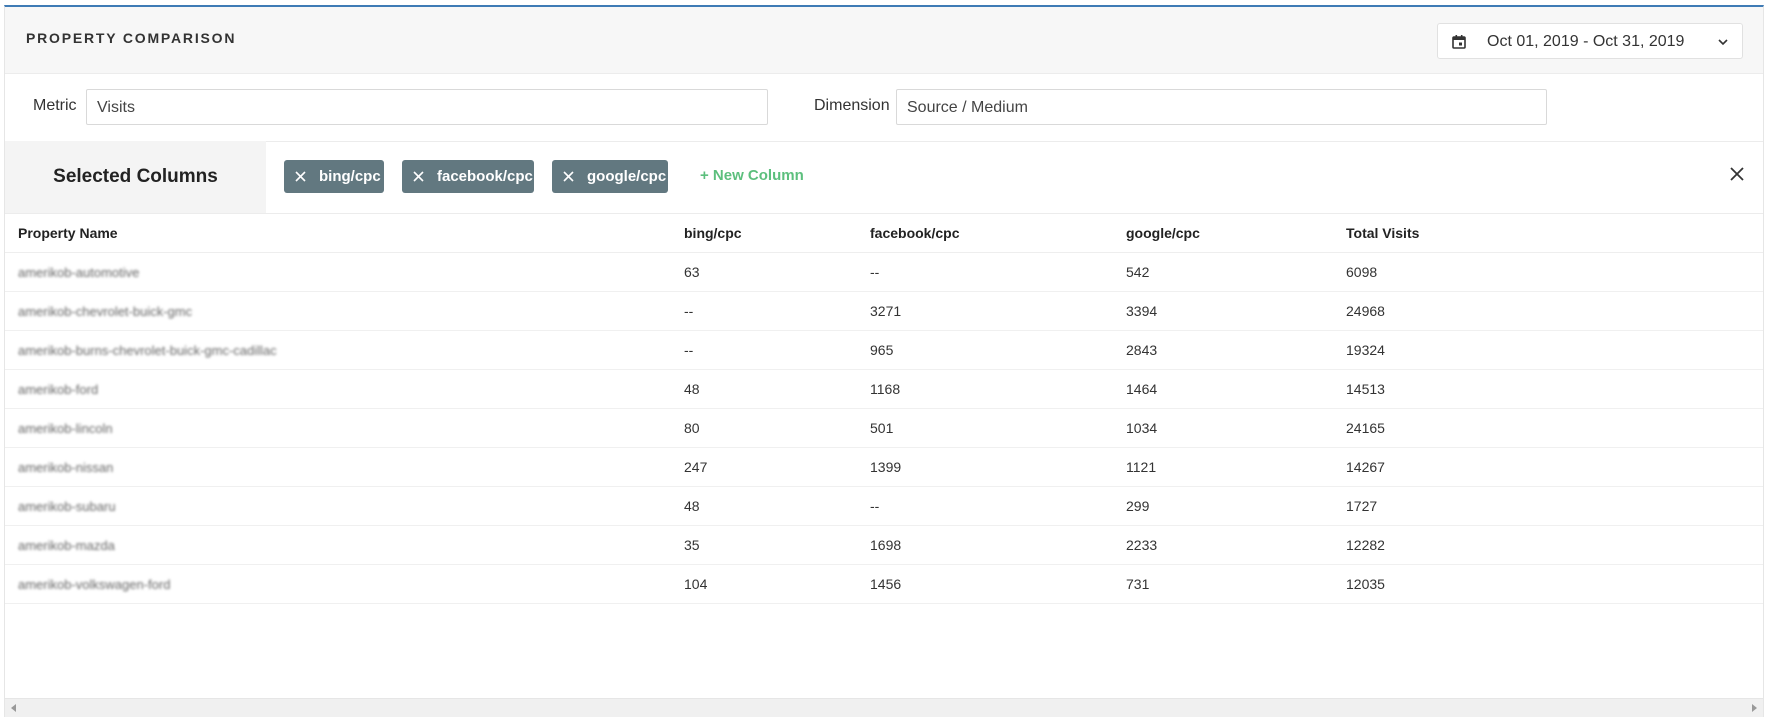  What do you see at coordinates (344, 272) in the screenshot?
I see `property-name-cell: amerikob-automotive` at bounding box center [344, 272].